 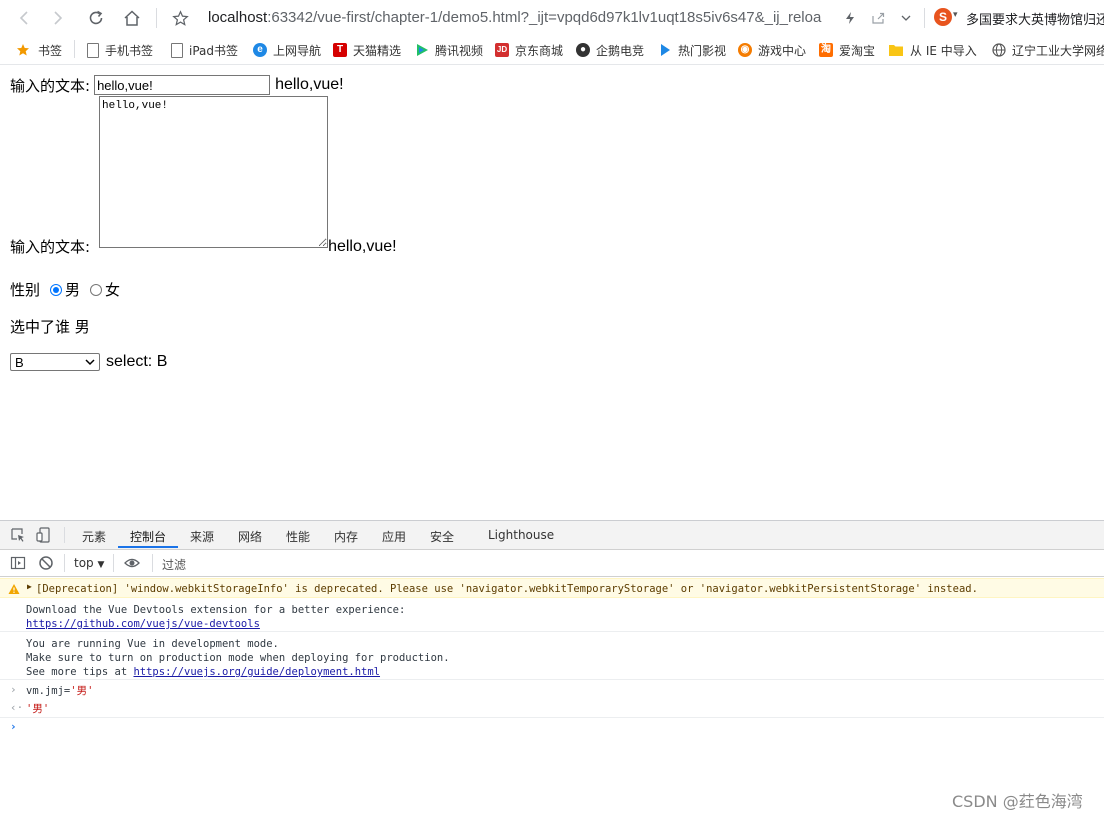 What do you see at coordinates (297, 50) in the screenshot?
I see `bookmark-label: 上网导航` at bounding box center [297, 50].